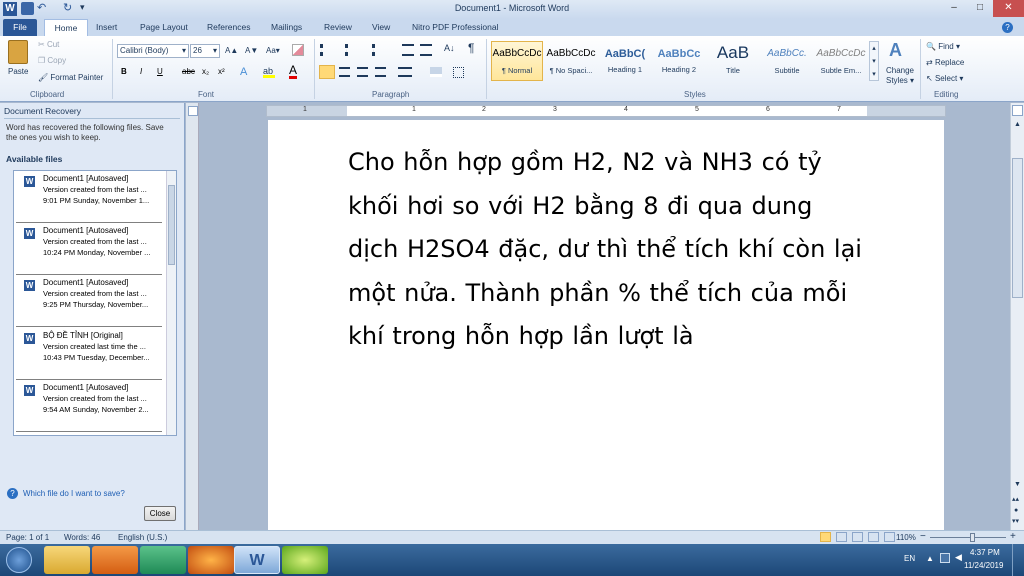  I want to click on green-app-icon, so click(305, 560).